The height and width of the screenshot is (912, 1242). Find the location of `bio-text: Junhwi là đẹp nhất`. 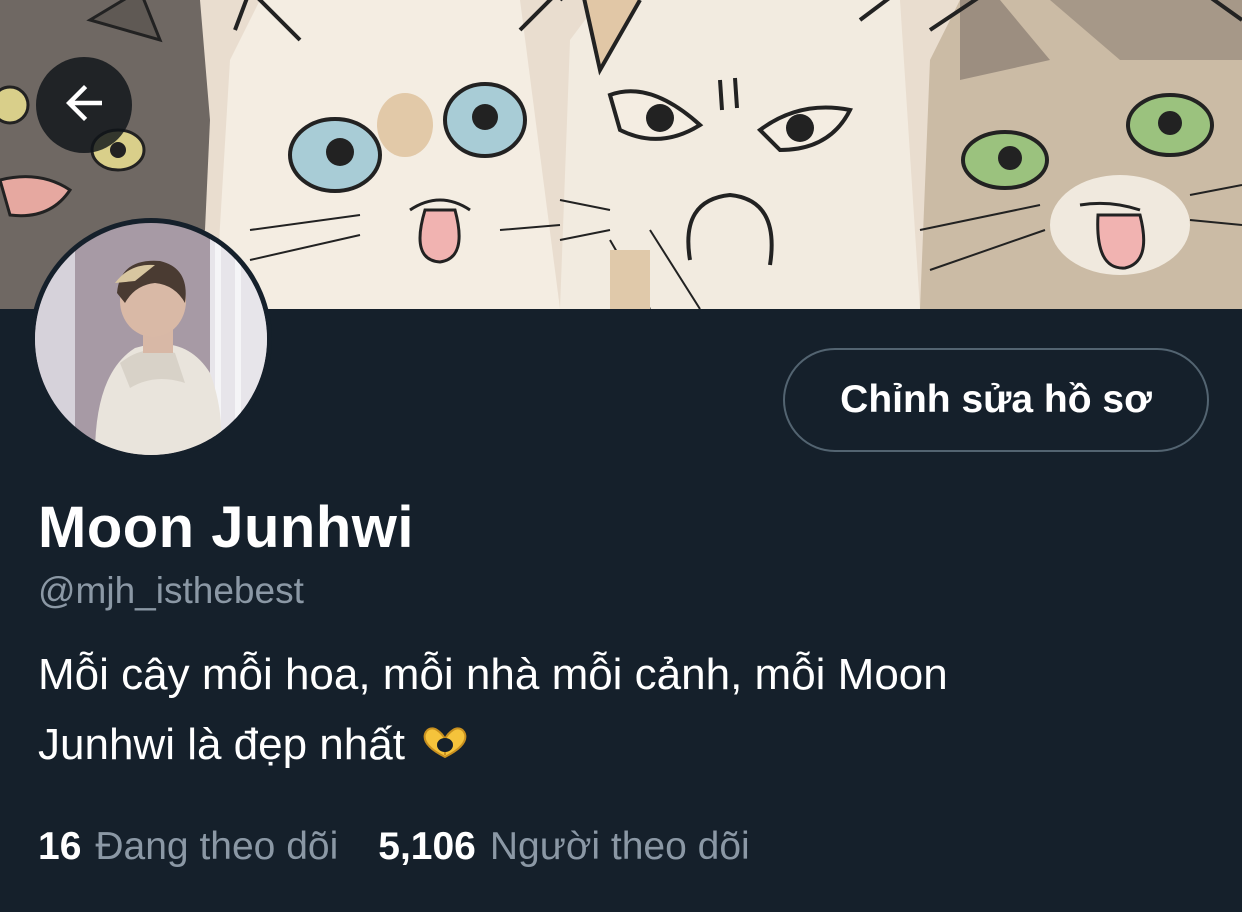

bio-text: Junhwi là đẹp nhất is located at coordinates (221, 744).